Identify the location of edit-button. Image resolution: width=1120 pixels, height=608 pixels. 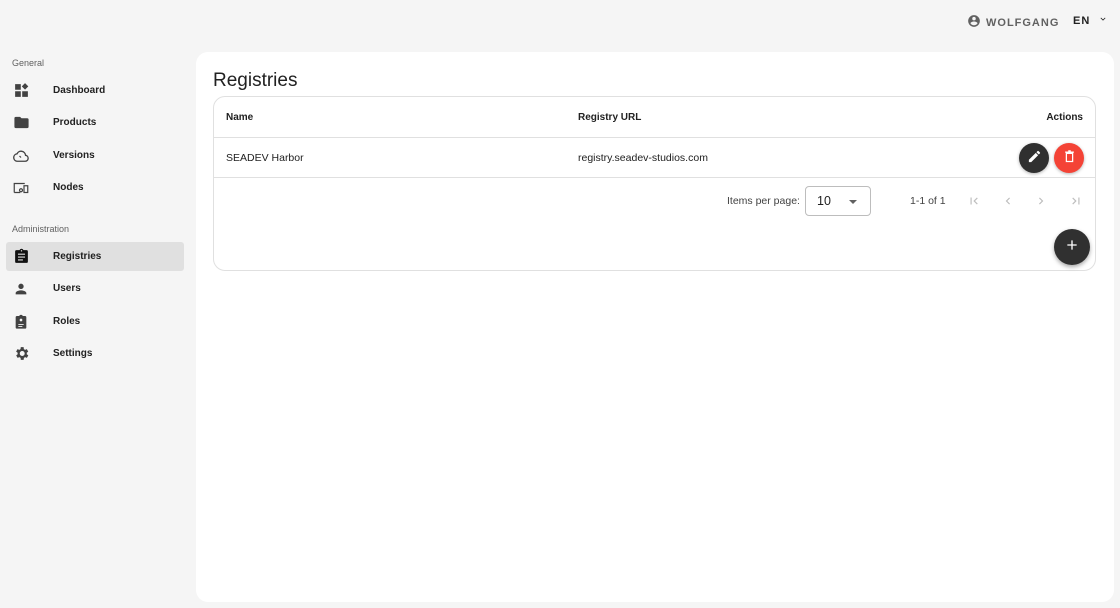
(1034, 158).